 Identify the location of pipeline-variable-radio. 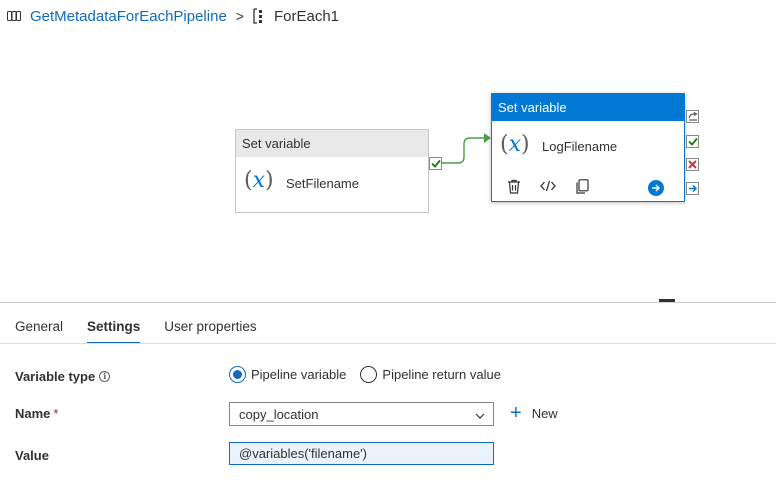
(237, 374).